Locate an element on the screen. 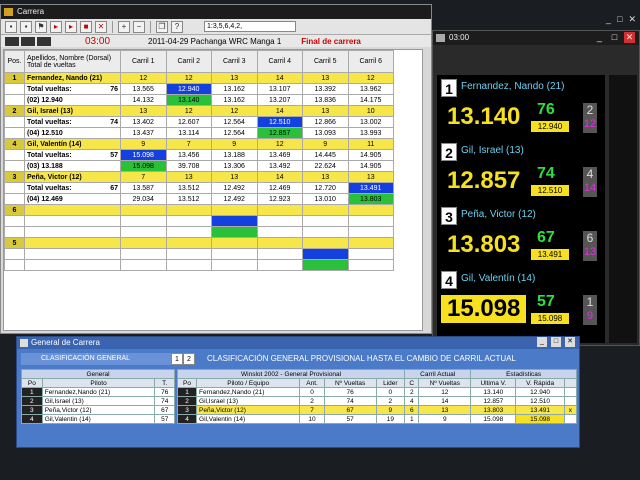 Image resolution: width=640 pixels, height=480 pixels. last-lap-time: 13.140 is located at coordinates (484, 116).